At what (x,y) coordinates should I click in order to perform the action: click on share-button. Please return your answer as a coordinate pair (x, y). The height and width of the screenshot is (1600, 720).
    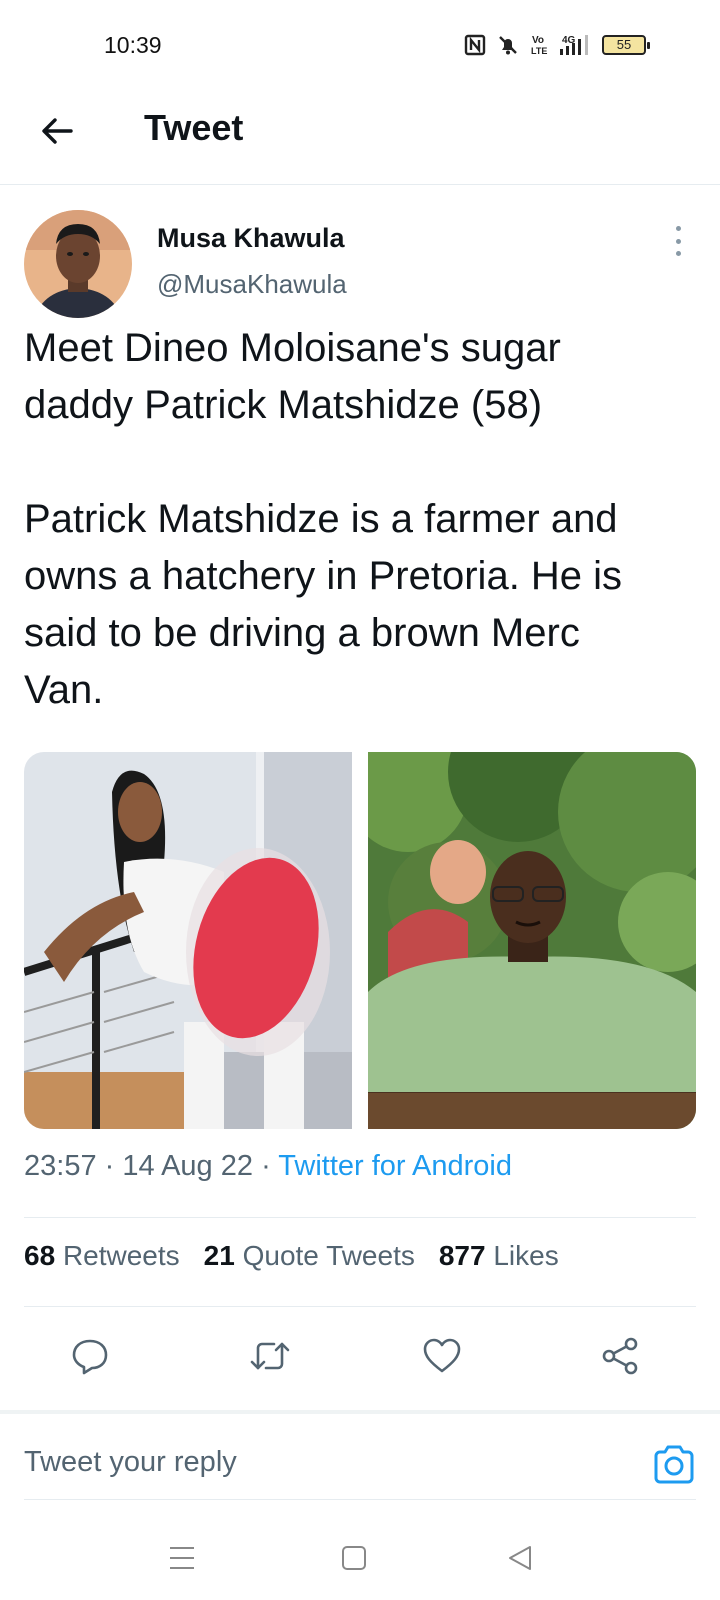
    Looking at the image, I should click on (620, 1356).